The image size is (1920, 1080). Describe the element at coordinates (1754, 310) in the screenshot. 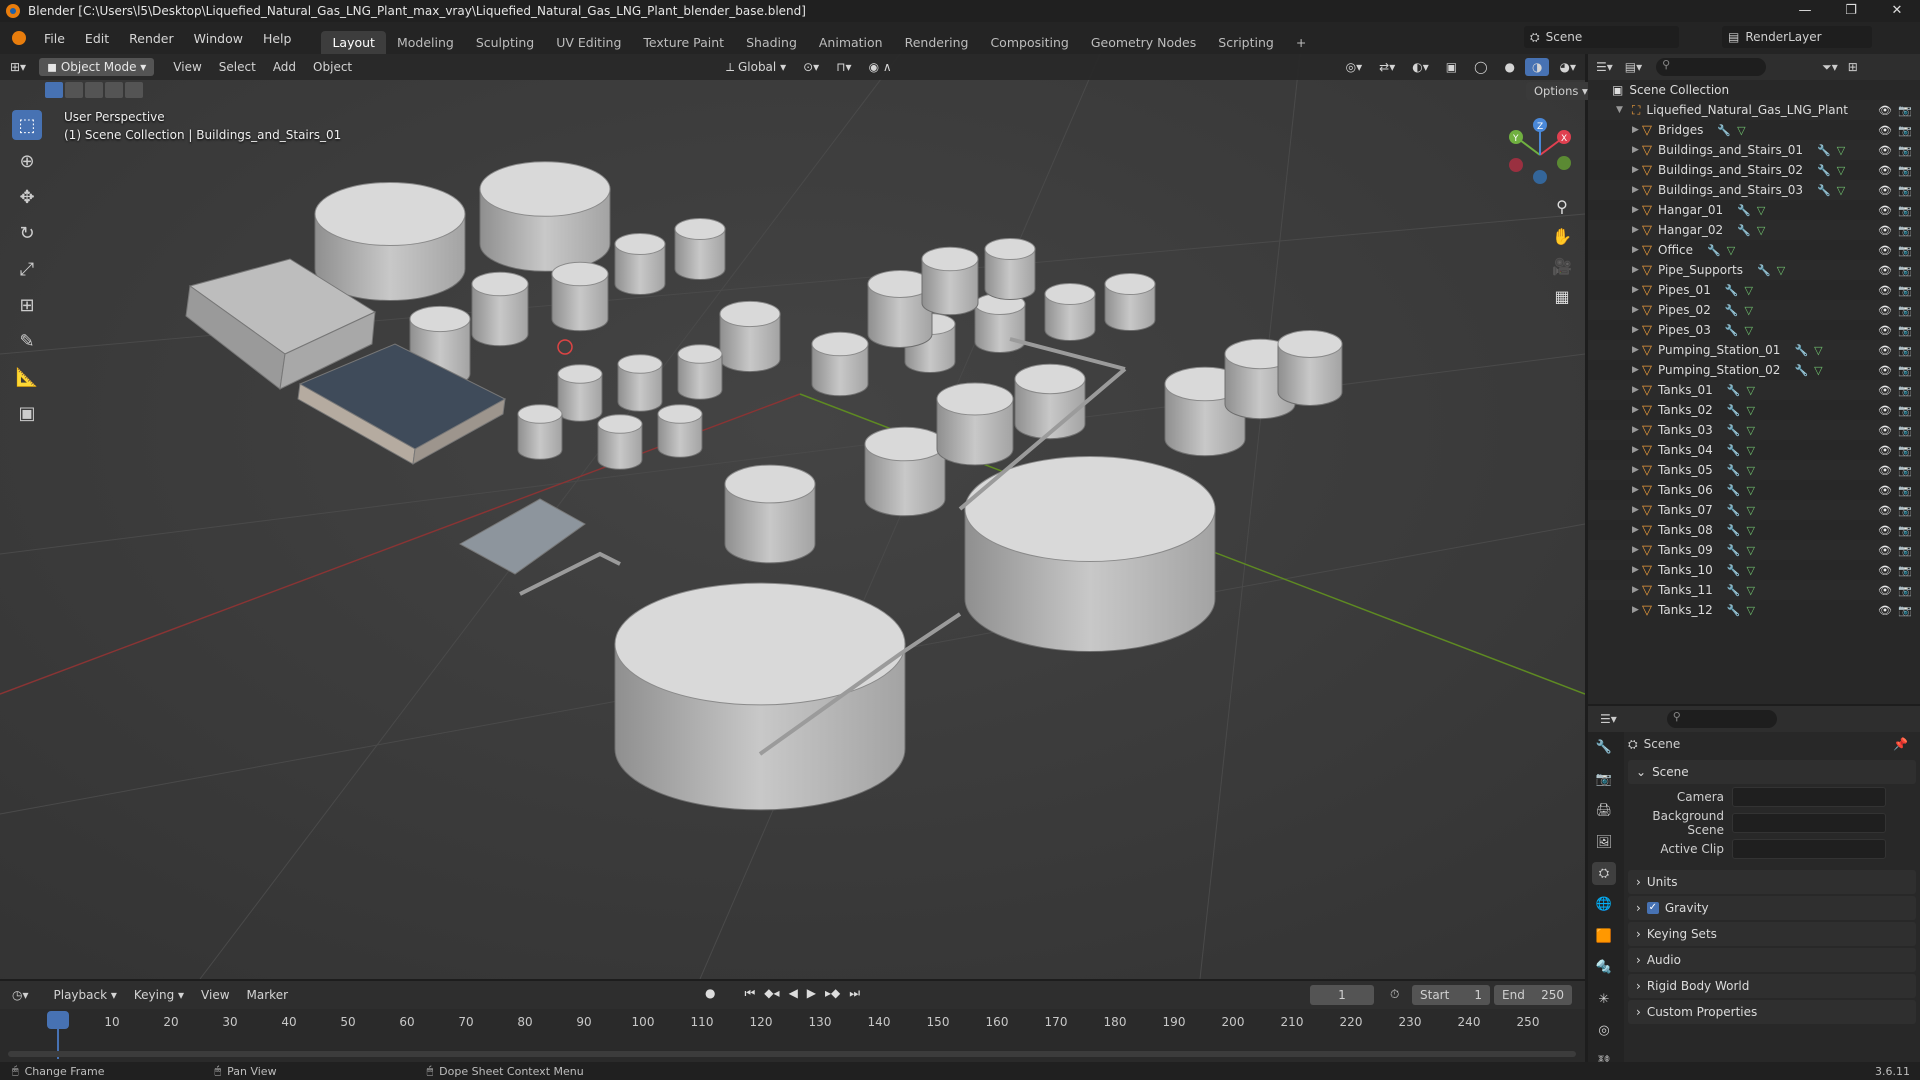

I see `outliner-item: ▶ ▽ Pipes_02 🔧 ▽ 👁 📷` at that location.